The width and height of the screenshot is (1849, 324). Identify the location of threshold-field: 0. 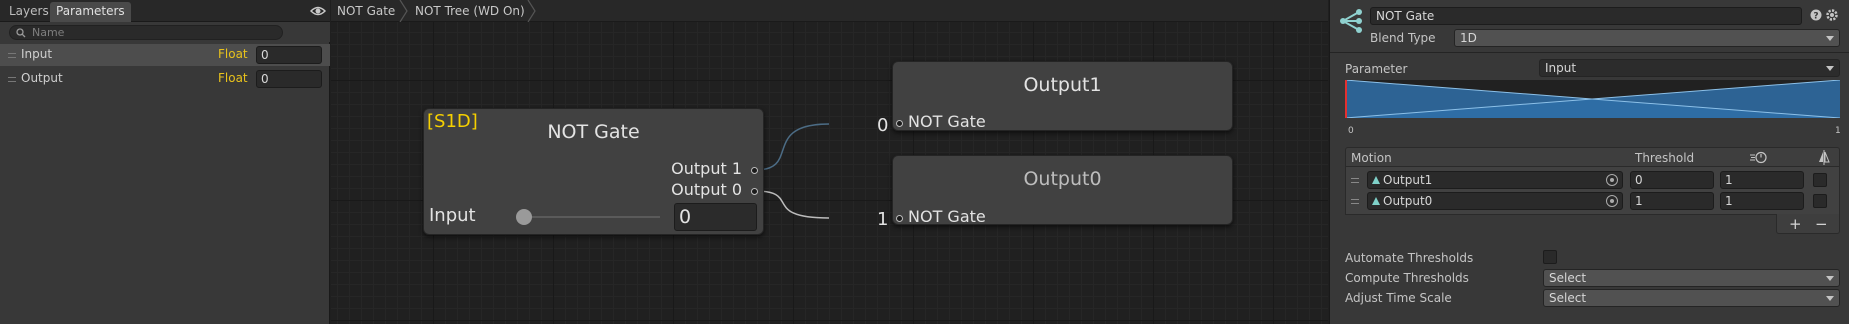
(1672, 180).